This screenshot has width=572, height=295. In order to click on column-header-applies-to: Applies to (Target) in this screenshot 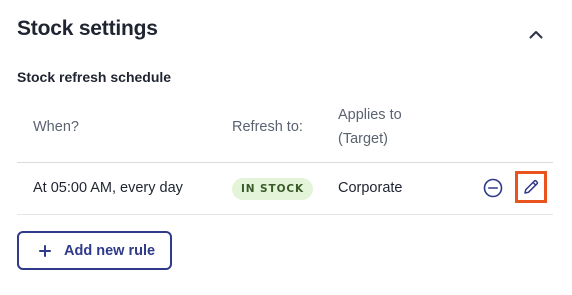, I will do `click(388, 127)`.